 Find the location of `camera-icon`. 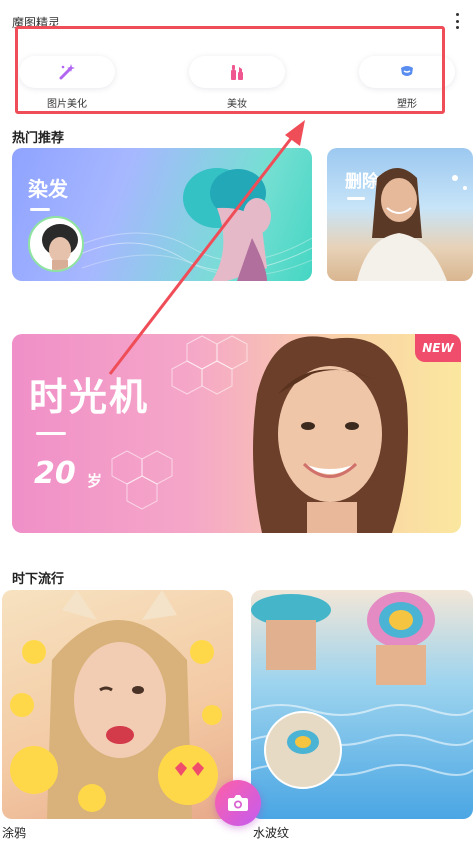

camera-icon is located at coordinates (238, 803).